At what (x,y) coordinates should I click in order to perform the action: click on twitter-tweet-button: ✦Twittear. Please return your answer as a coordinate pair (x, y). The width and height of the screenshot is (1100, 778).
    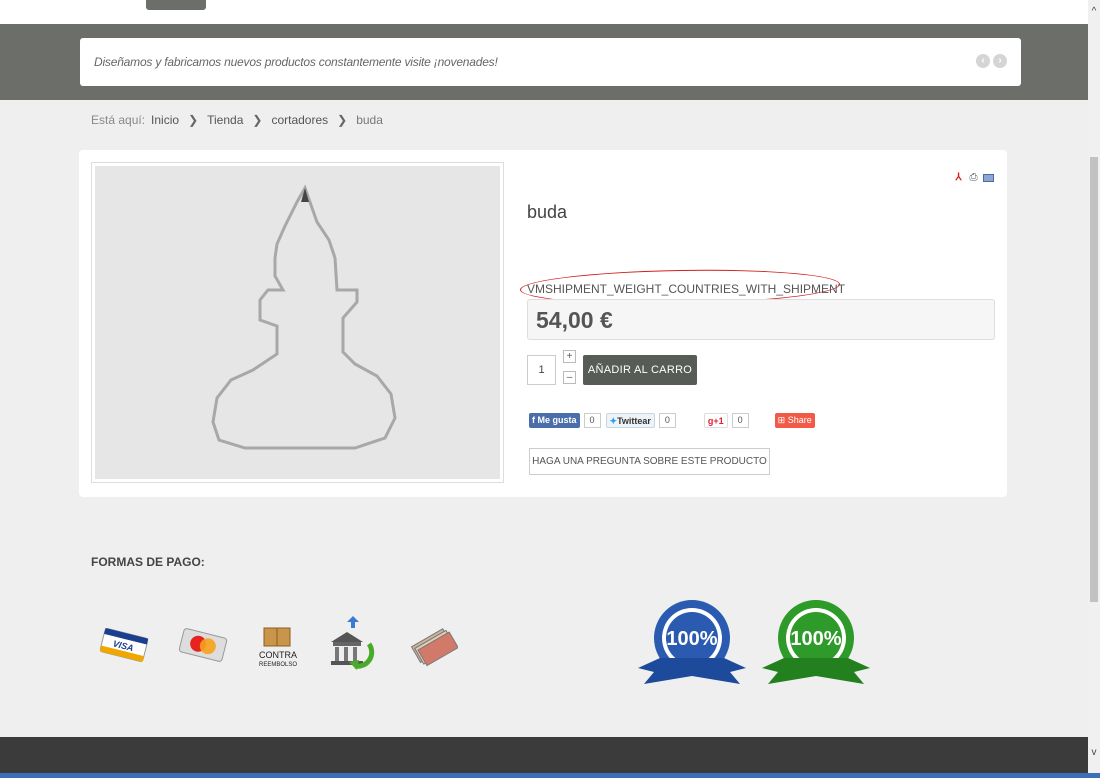
    Looking at the image, I should click on (630, 420).